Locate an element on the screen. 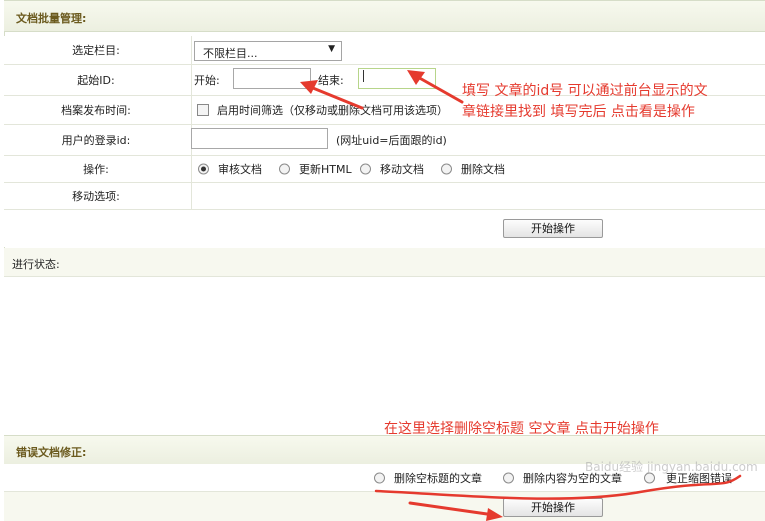 The image size is (765, 521). start-id-input is located at coordinates (272, 78).